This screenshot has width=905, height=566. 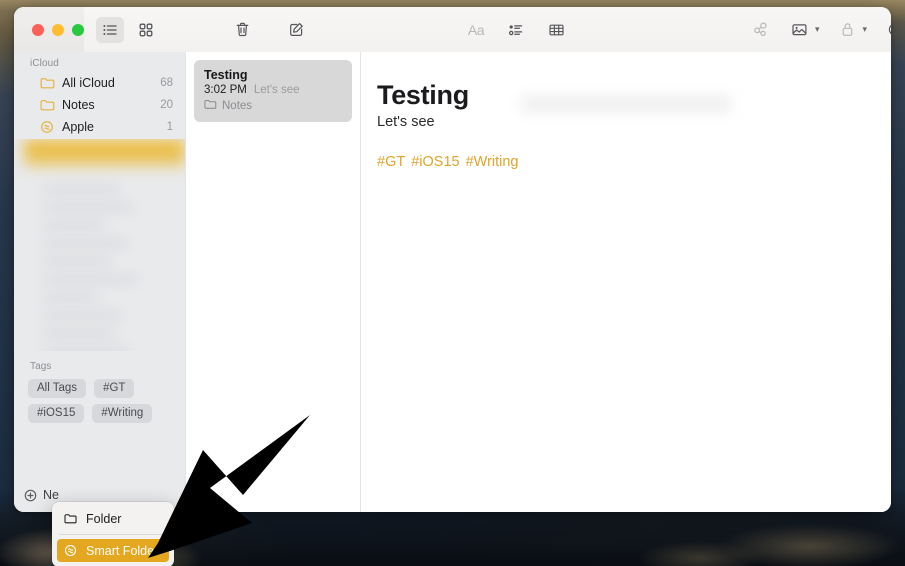 What do you see at coordinates (276, 90) in the screenshot?
I see `note-item-preview: Let's see` at bounding box center [276, 90].